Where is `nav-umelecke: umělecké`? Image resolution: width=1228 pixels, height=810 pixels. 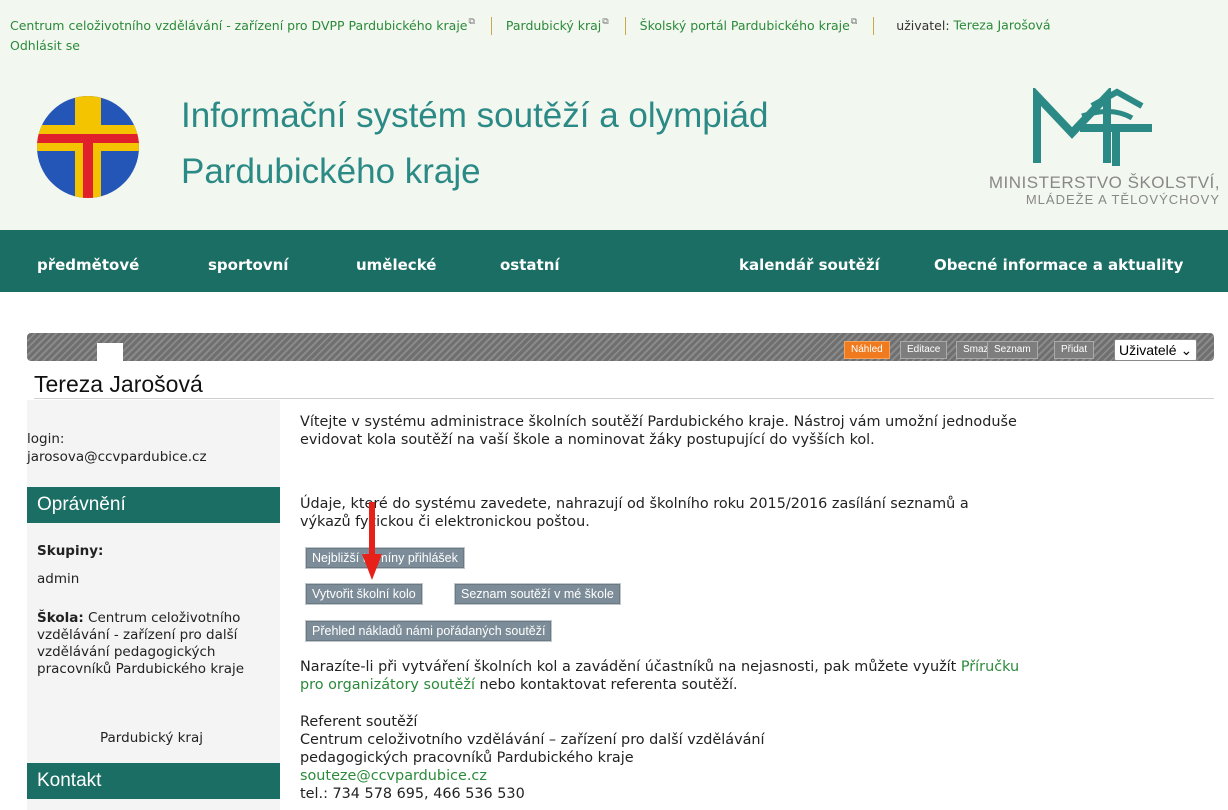
nav-umelecke: umělecké is located at coordinates (396, 265).